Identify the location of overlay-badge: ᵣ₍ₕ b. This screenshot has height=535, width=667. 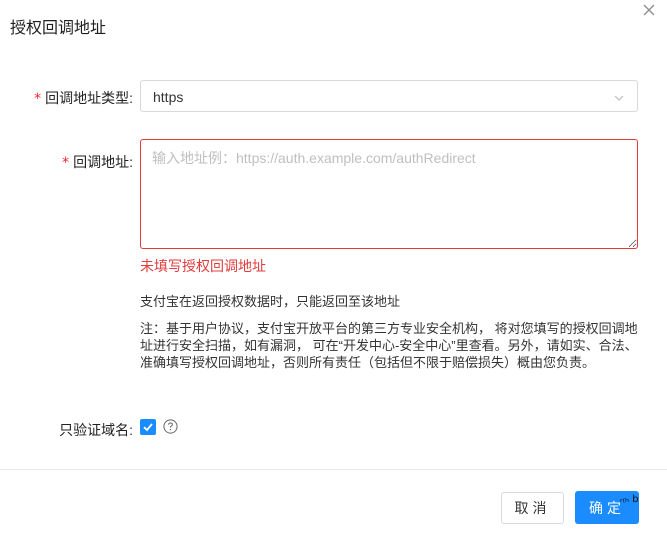
(629, 499).